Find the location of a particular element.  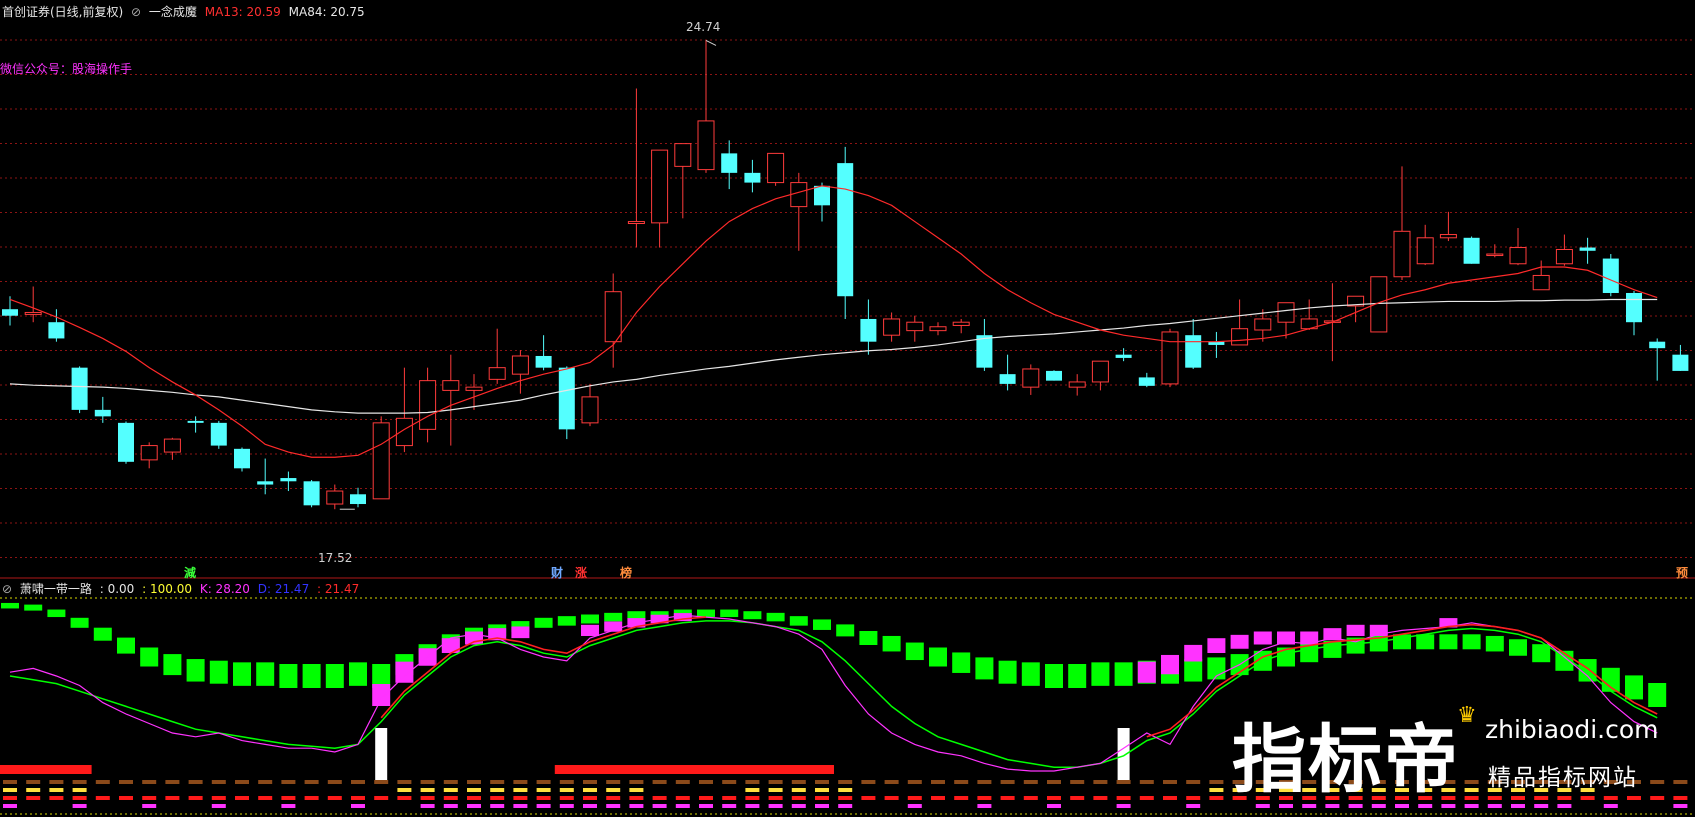

high-label: 24.74 is located at coordinates (703, 27).